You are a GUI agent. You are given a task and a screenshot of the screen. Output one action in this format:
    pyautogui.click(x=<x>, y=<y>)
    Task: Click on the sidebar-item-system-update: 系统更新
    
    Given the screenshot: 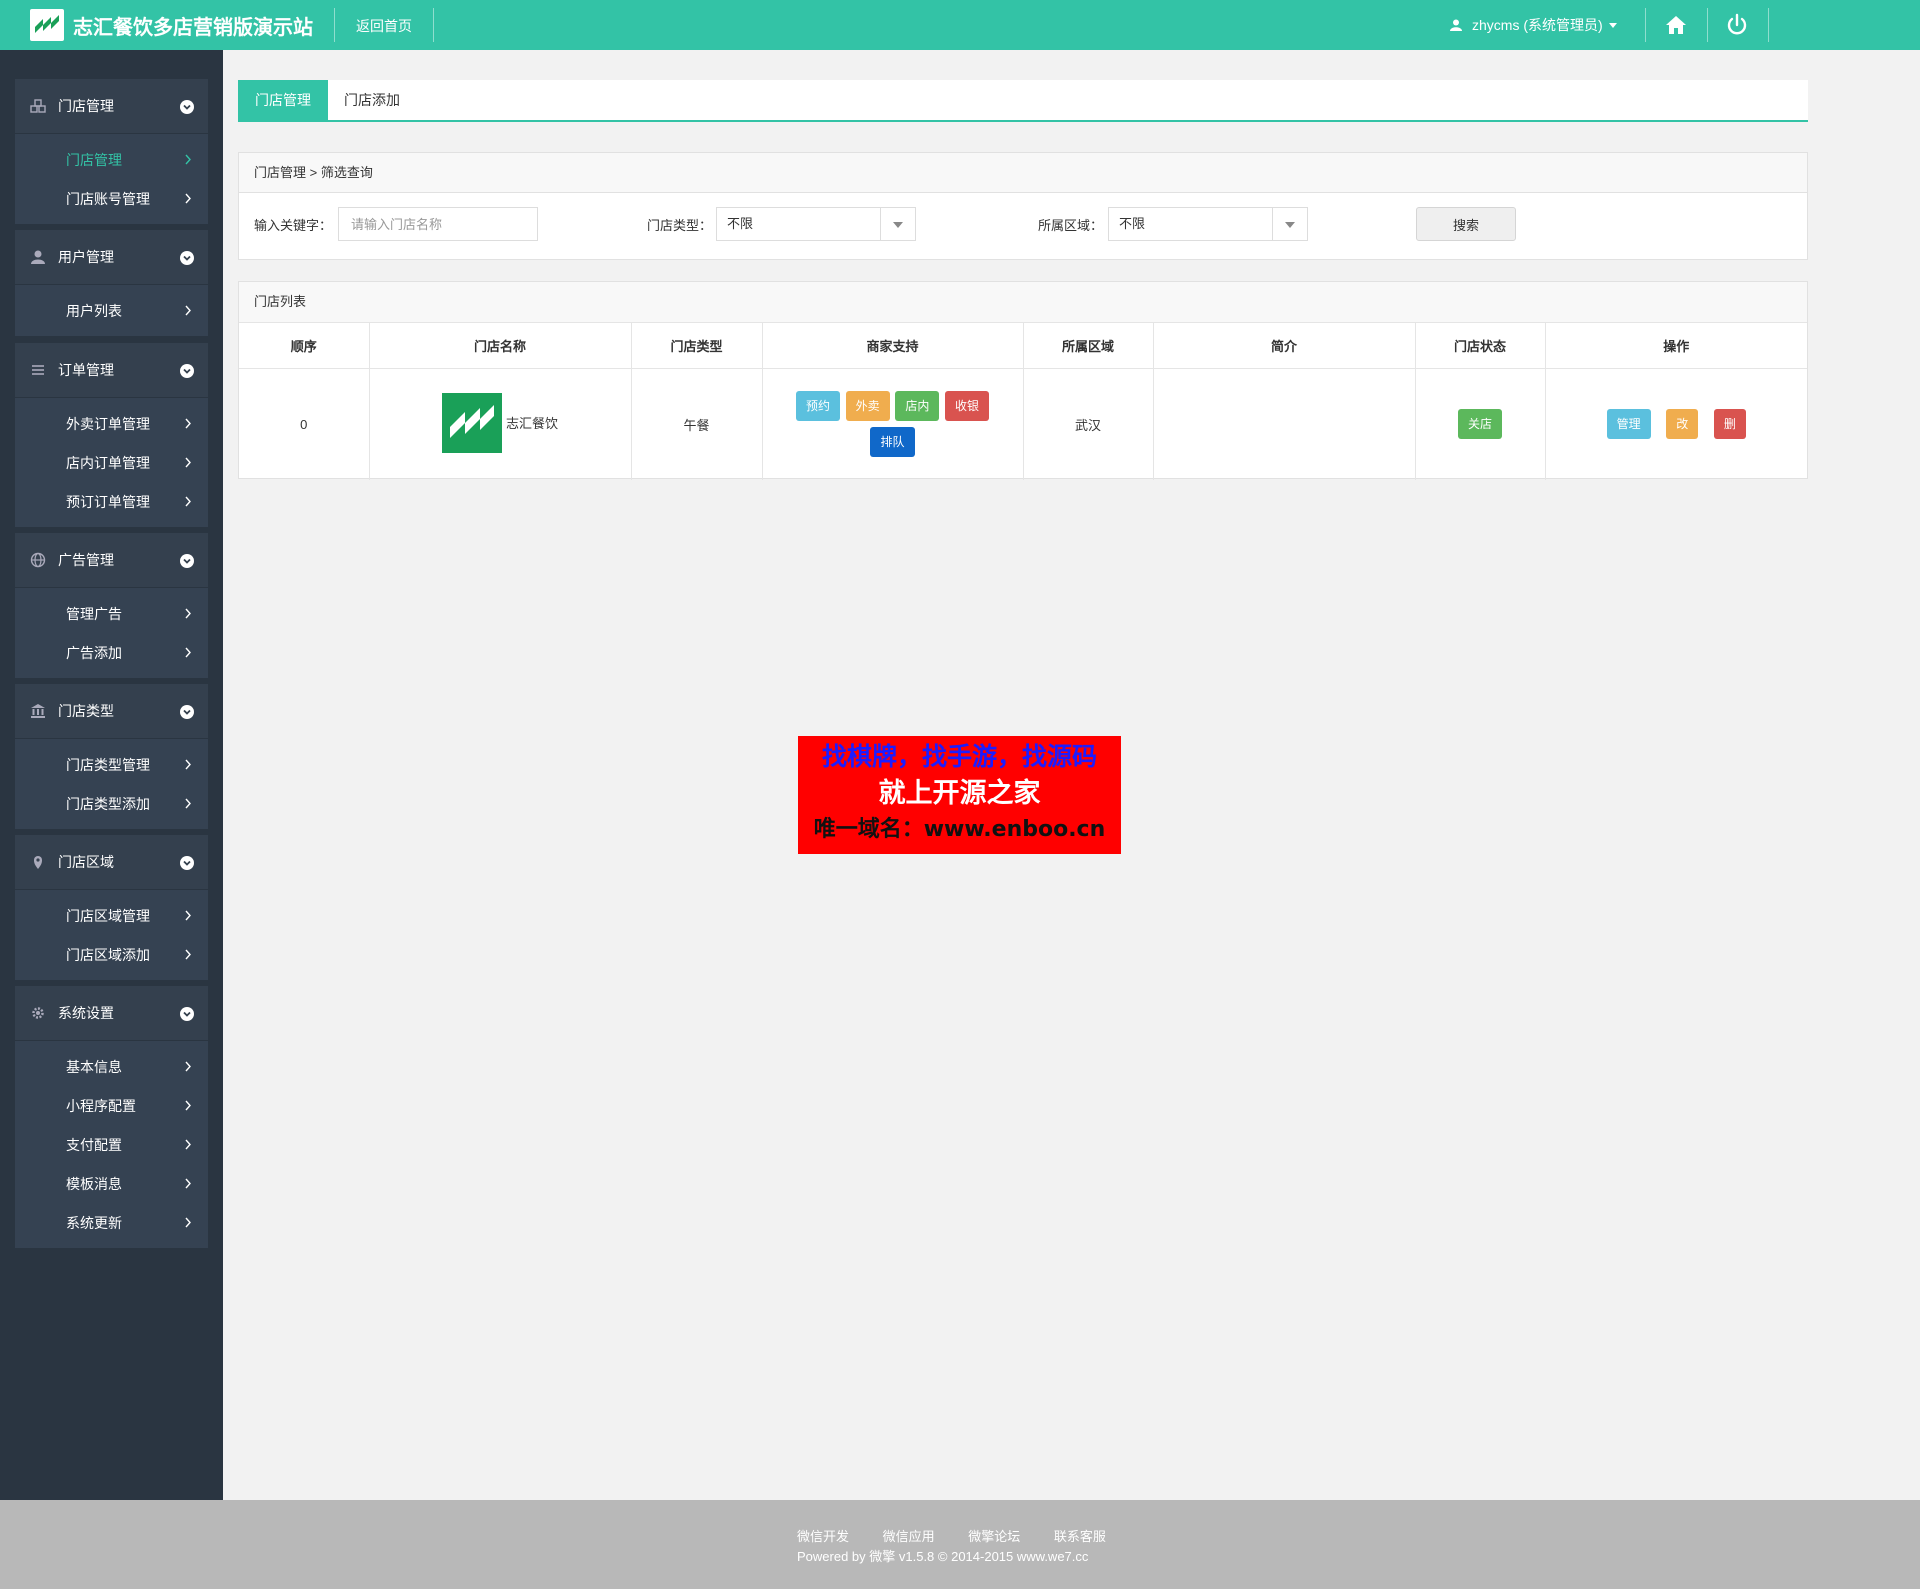 What is the action you would take?
    pyautogui.click(x=111, y=1222)
    